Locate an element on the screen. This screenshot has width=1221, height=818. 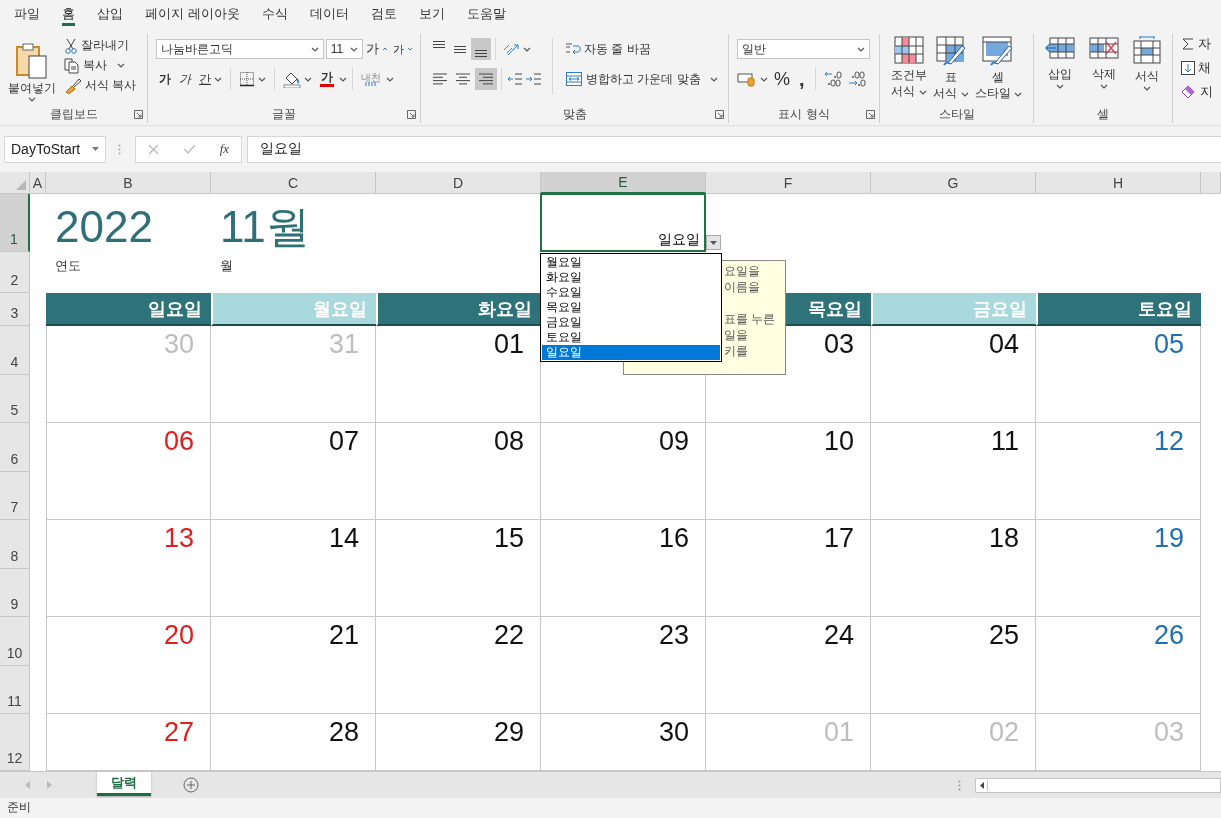
menu-tab: 페이지 레이아웃 is located at coordinates (192, 14).